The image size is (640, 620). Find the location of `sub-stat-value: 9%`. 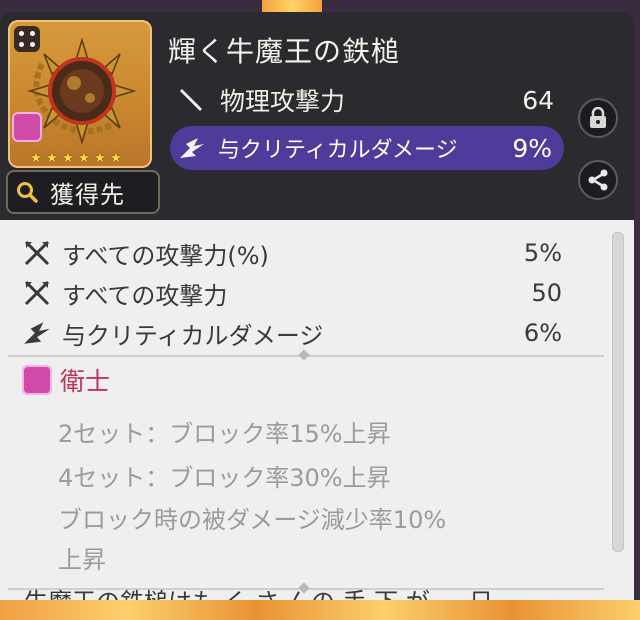

sub-stat-value: 9% is located at coordinates (532, 148).